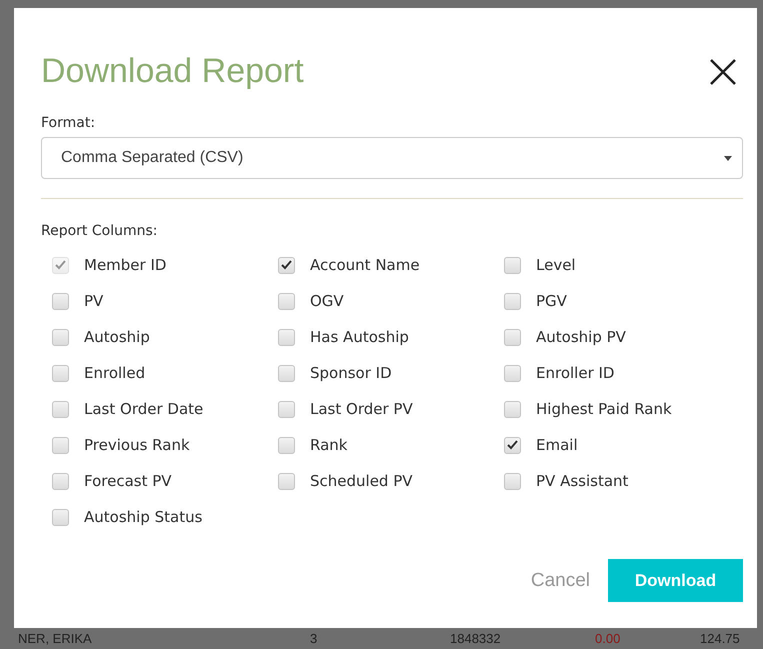  What do you see at coordinates (144, 409) in the screenshot?
I see `checkbox-label: Last Order Date` at bounding box center [144, 409].